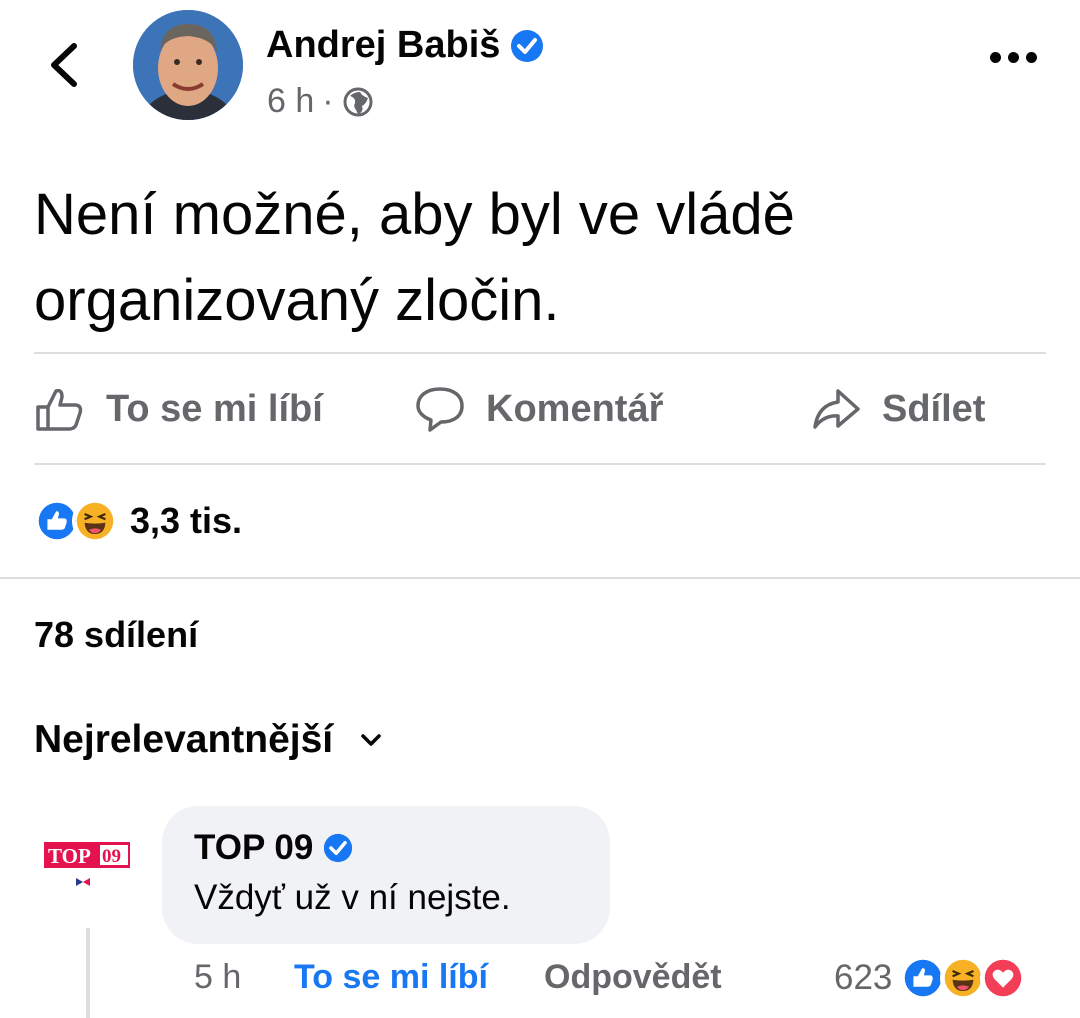 The image size is (1080, 1018). I want to click on like-button: To se mi líbí, so click(178, 409).